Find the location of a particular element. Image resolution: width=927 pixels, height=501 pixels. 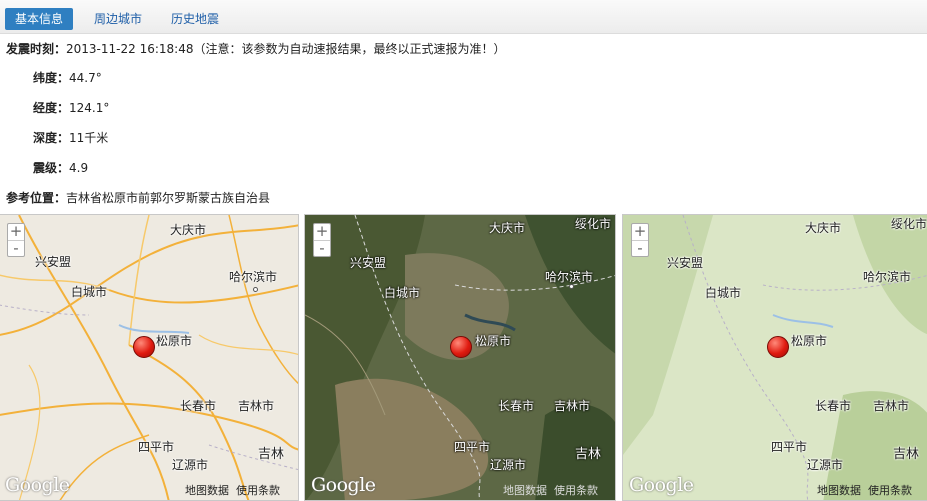

magnitude-label: 震级： is located at coordinates (51, 168).